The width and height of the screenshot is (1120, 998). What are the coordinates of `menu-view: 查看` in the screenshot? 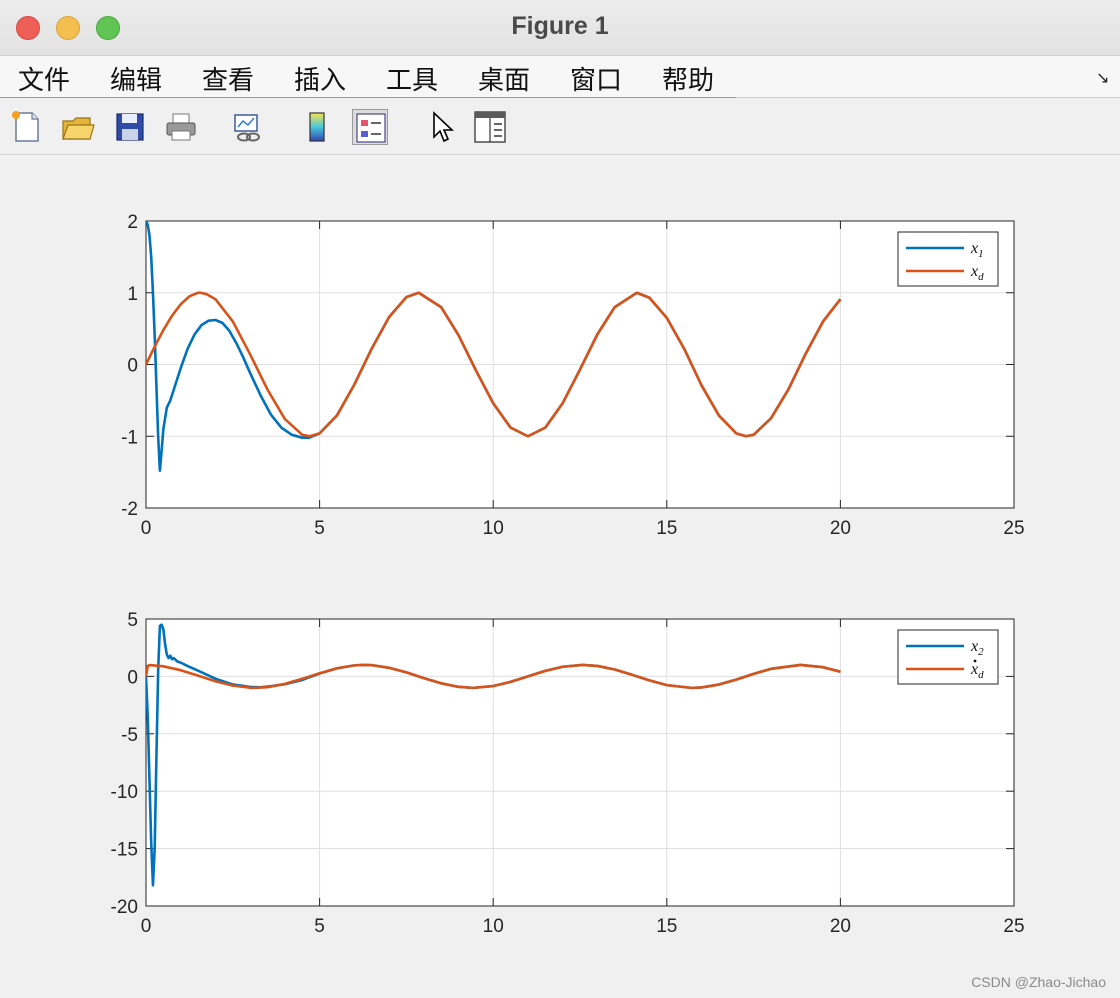 It's located at (228, 78).